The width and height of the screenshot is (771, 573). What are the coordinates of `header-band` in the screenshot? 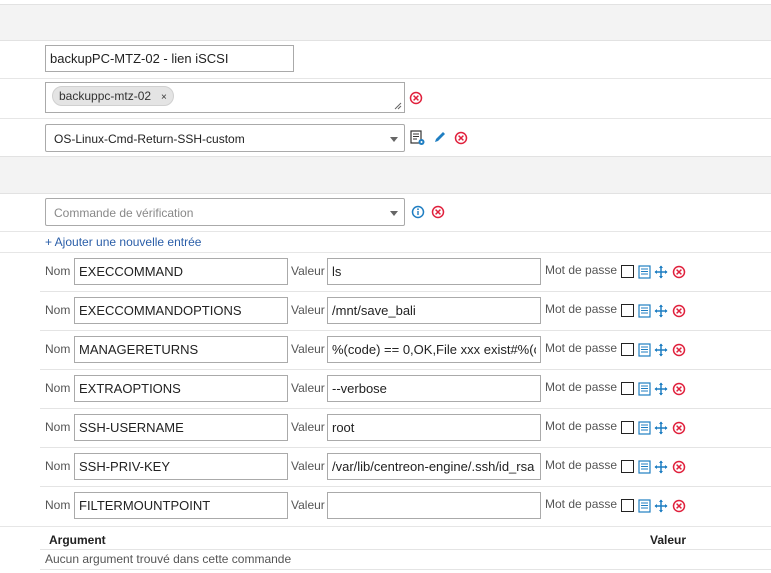 It's located at (385, 22).